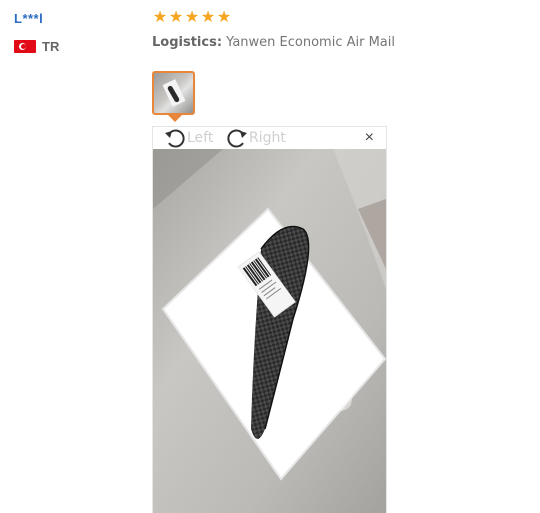 The height and width of the screenshot is (513, 540). I want to click on rotate-left-label: Left, so click(200, 138).